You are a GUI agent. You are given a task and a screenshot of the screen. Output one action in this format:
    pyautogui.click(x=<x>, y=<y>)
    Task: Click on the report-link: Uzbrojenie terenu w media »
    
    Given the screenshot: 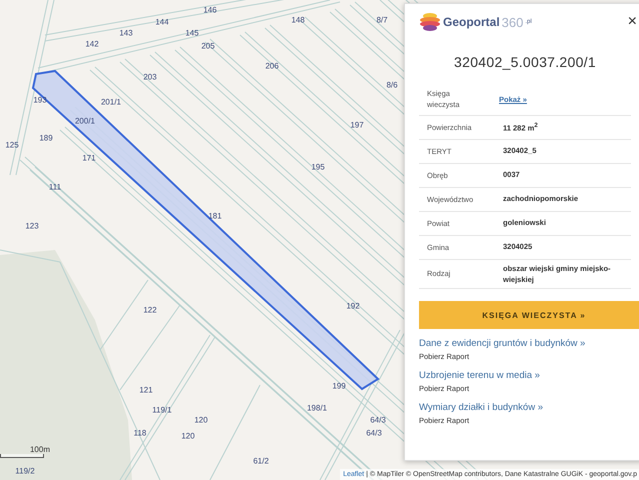 What is the action you would take?
    pyautogui.click(x=525, y=375)
    